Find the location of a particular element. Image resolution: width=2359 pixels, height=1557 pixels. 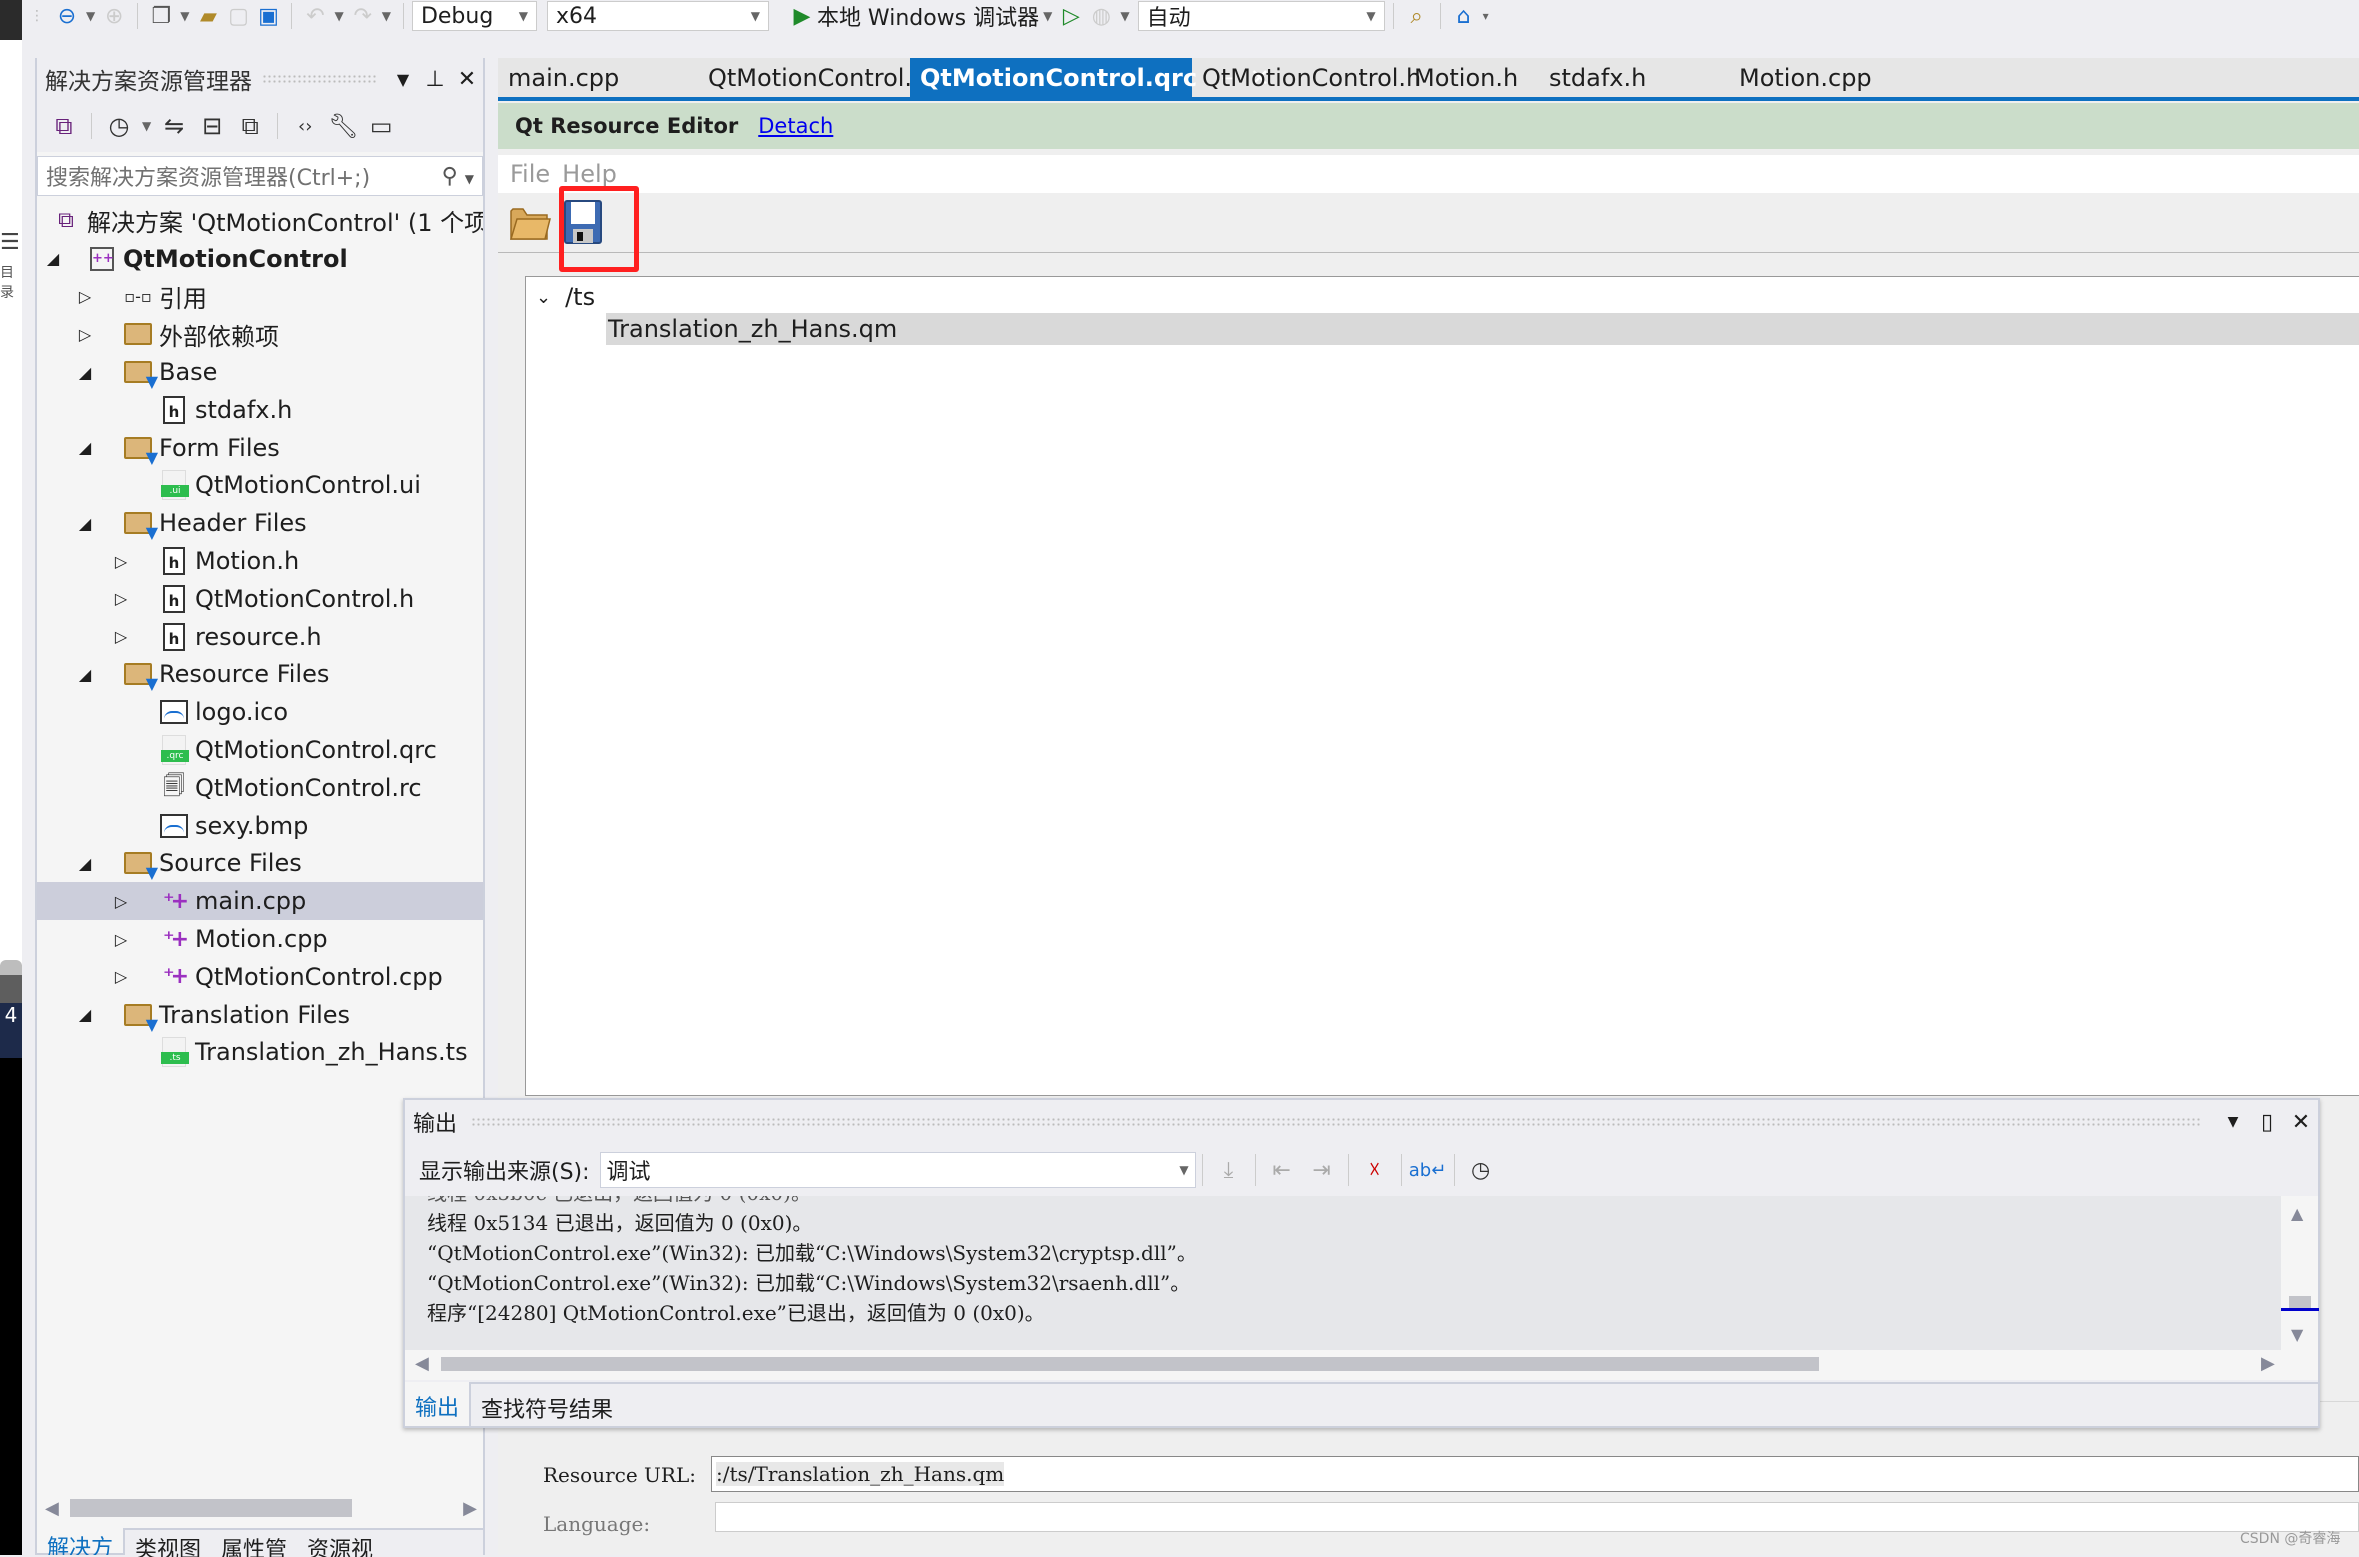

home-window-icon: ⌂ is located at coordinates (1464, 16).